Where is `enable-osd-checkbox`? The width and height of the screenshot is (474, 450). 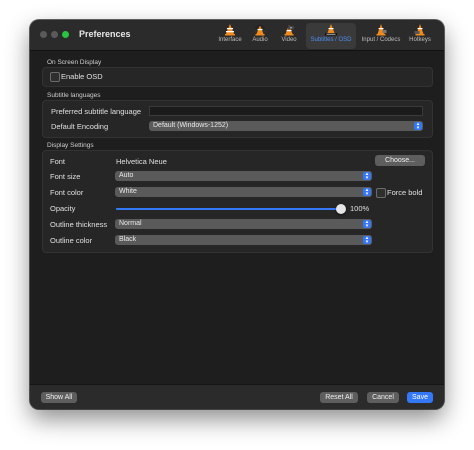 enable-osd-checkbox is located at coordinates (55, 77).